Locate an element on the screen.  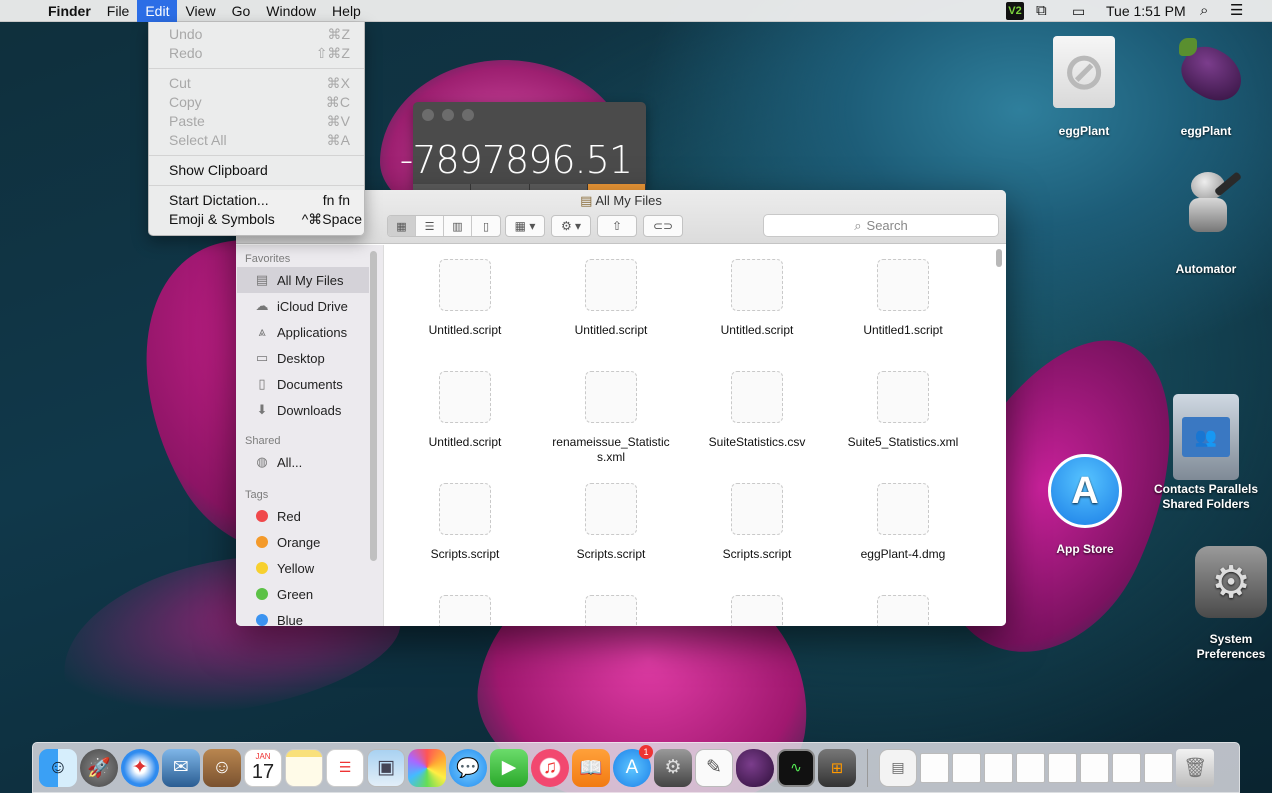
desktop-icon-automator: Automator is located at coordinates (1206, 222).